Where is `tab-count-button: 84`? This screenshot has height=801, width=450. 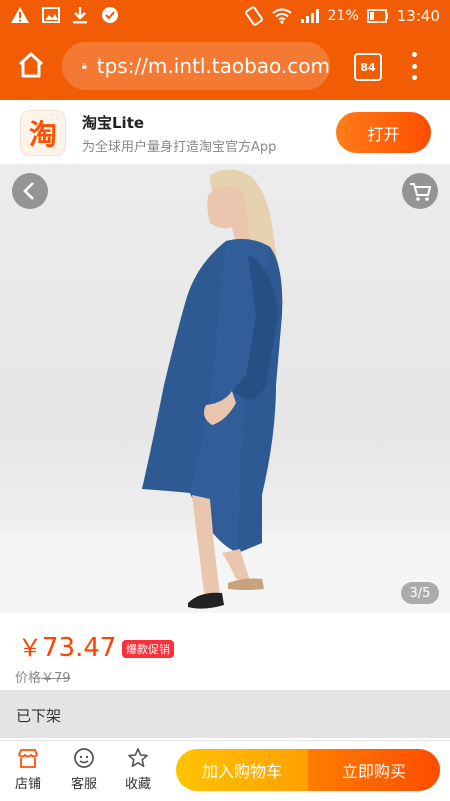 tab-count-button: 84 is located at coordinates (368, 67).